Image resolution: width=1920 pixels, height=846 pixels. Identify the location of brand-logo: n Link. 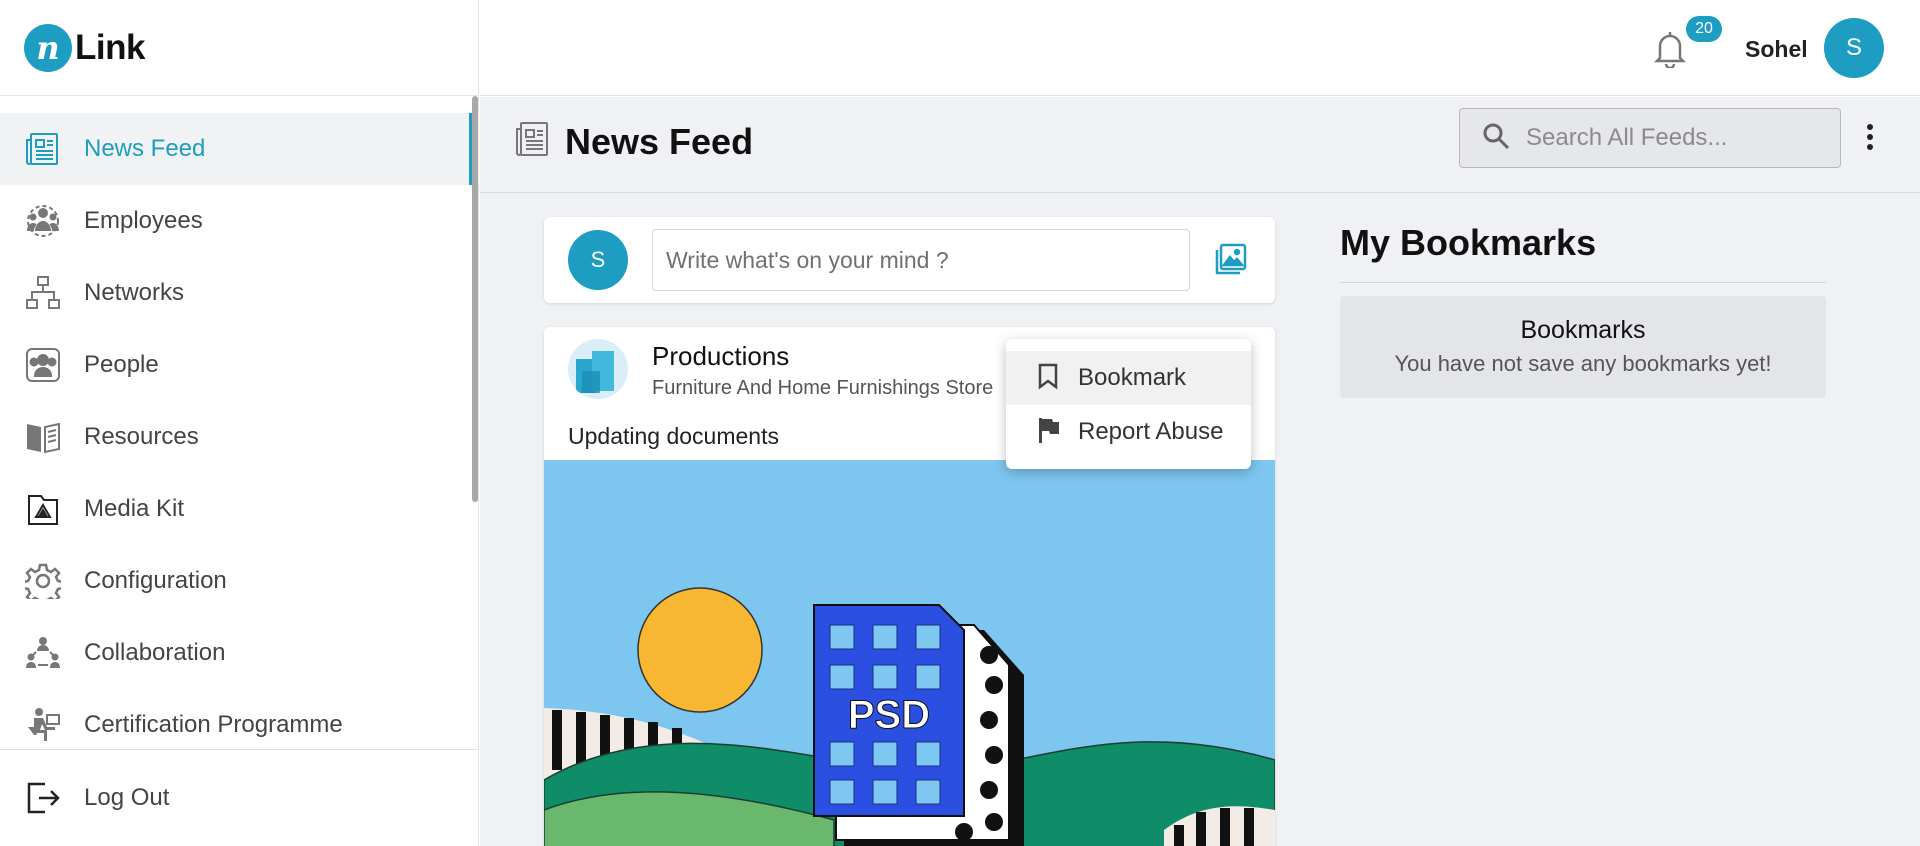
(239, 48).